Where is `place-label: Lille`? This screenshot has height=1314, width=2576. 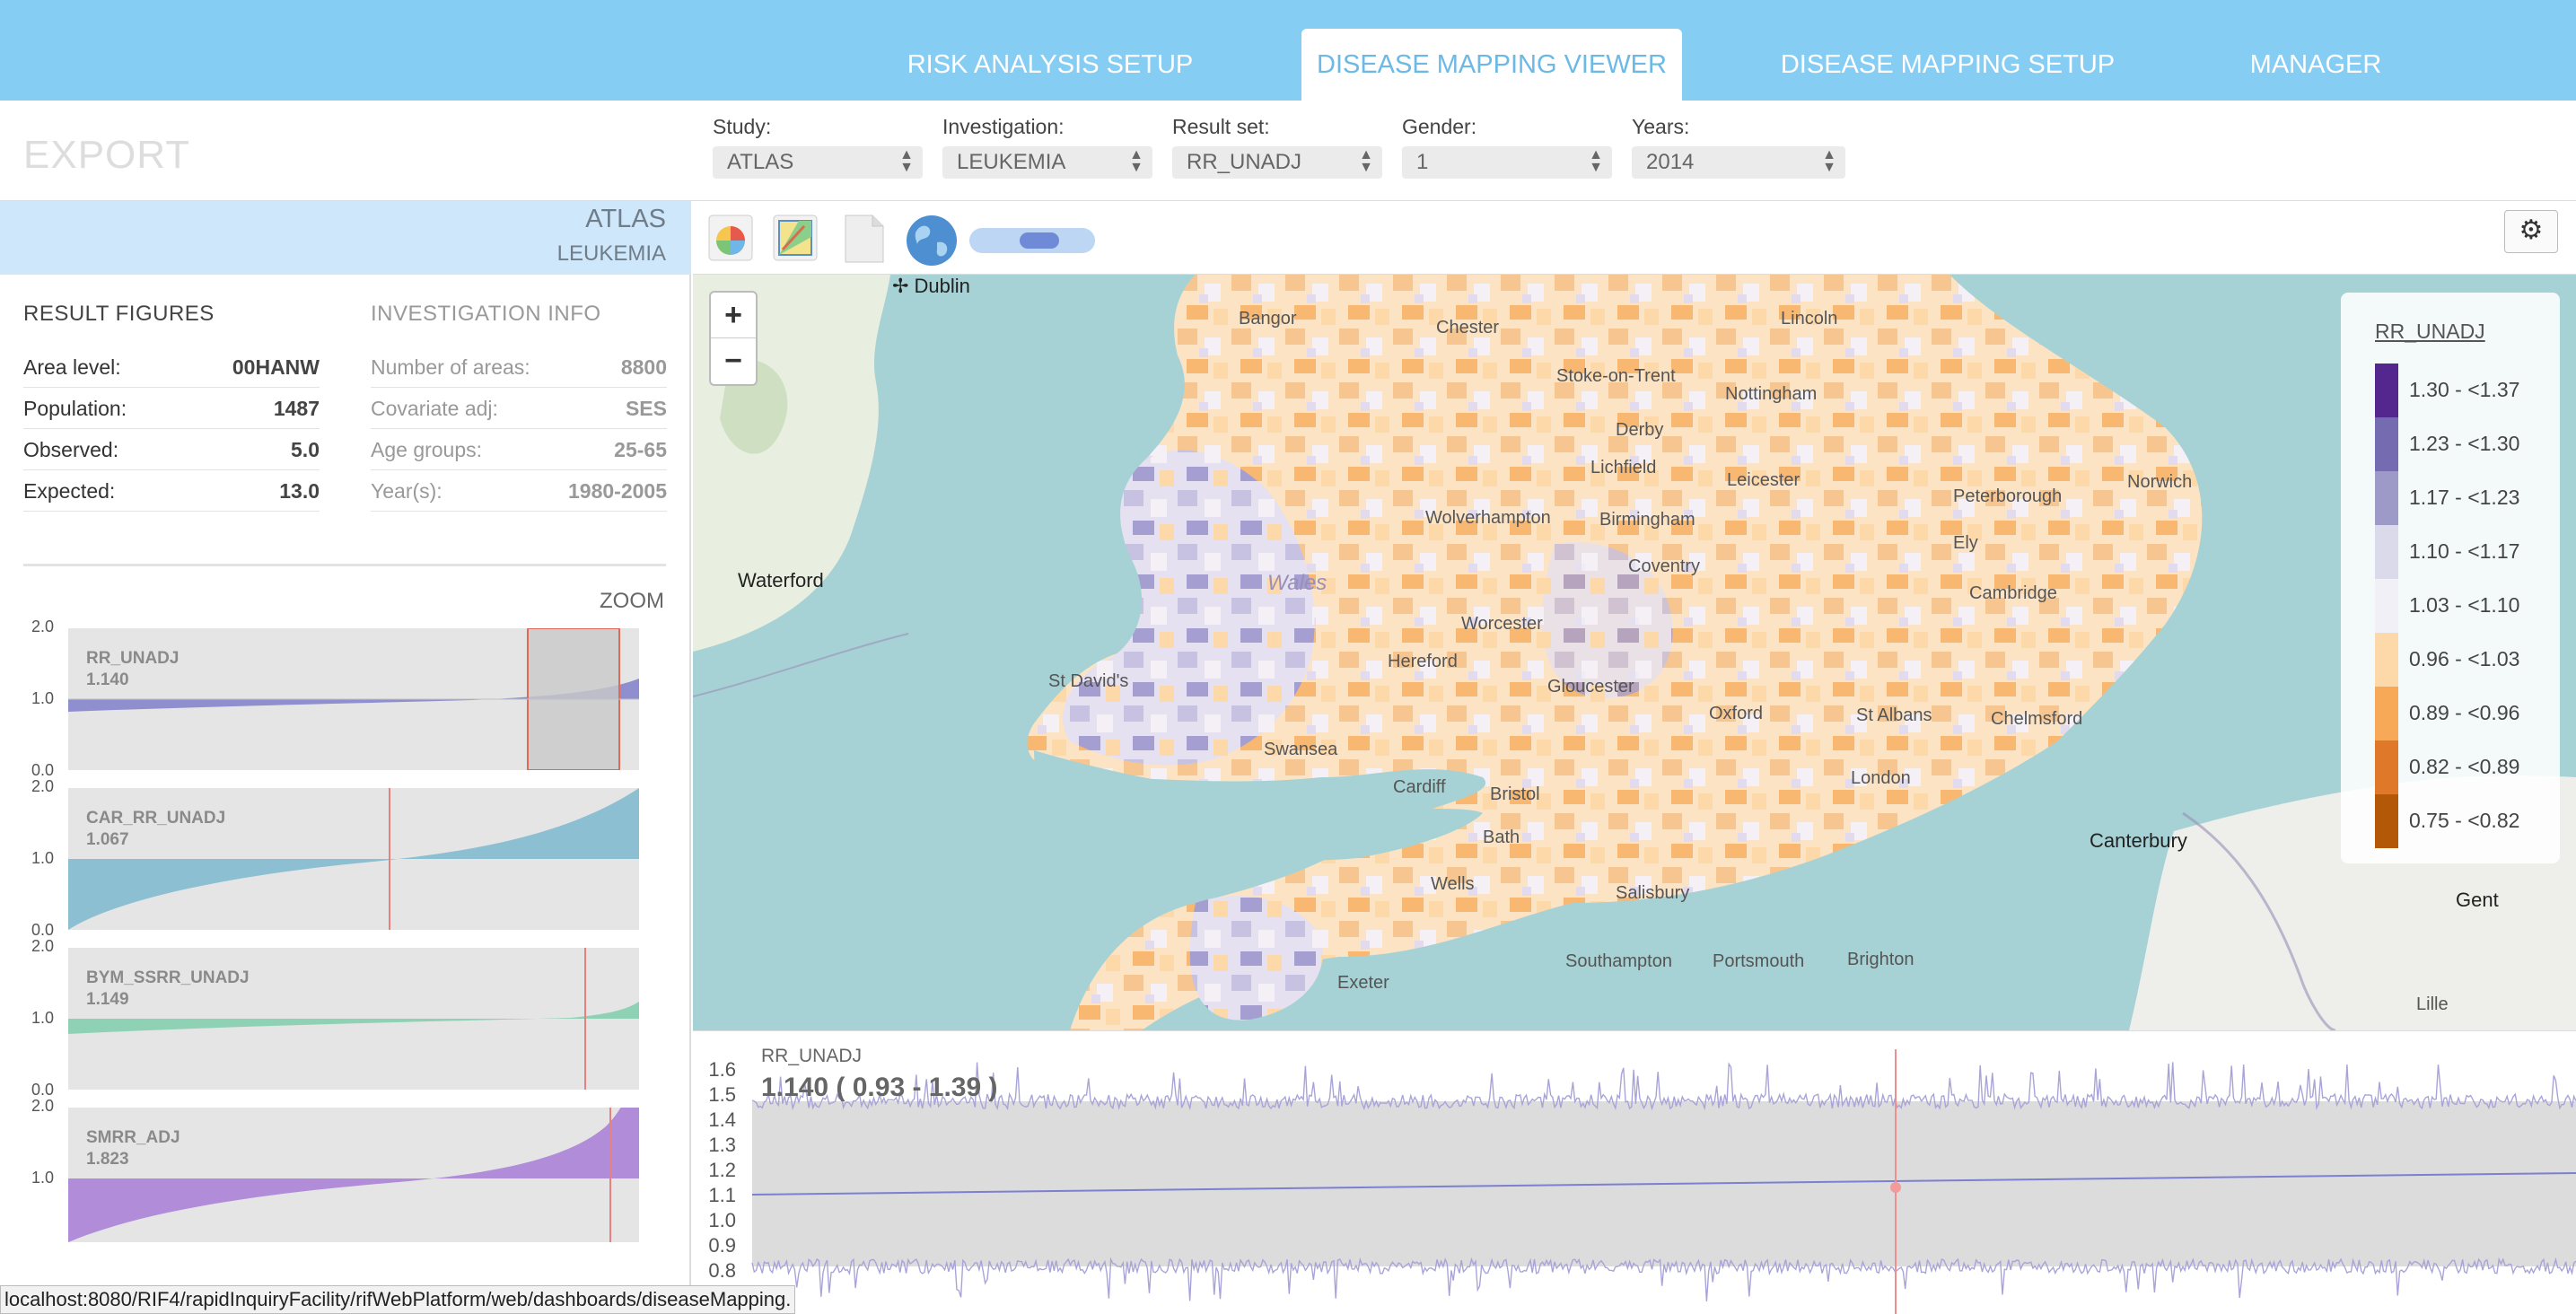 place-label: Lille is located at coordinates (2432, 1004).